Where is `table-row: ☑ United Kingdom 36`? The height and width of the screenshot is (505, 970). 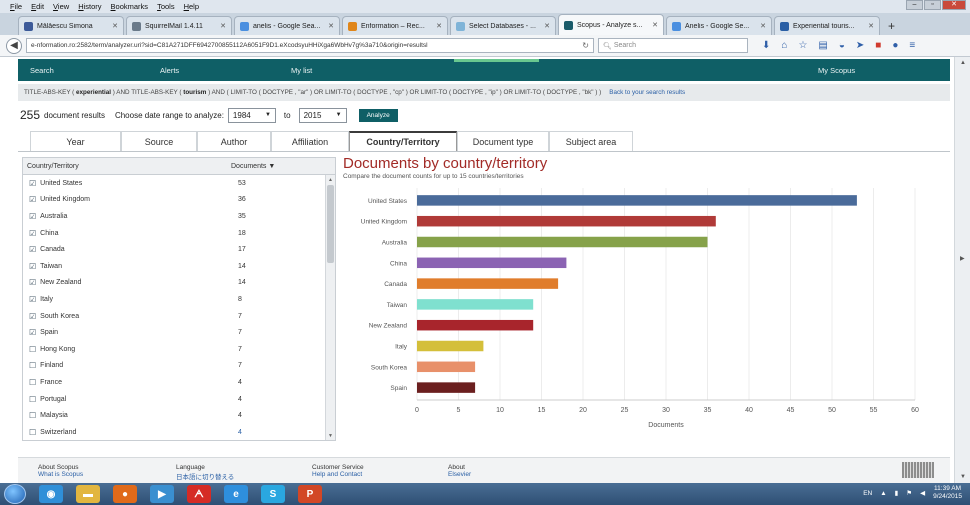
table-row: ☑ United Kingdom 36 is located at coordinates (179, 200).